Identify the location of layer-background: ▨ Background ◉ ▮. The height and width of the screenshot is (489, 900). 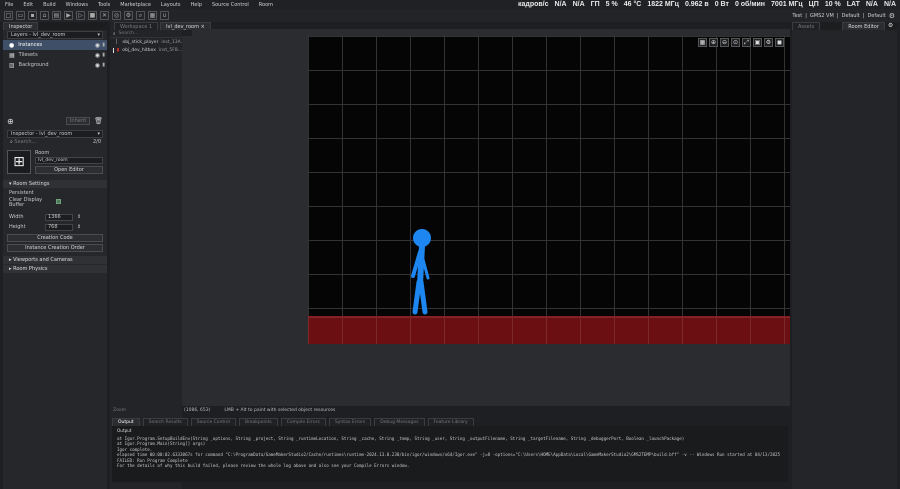
(55, 65).